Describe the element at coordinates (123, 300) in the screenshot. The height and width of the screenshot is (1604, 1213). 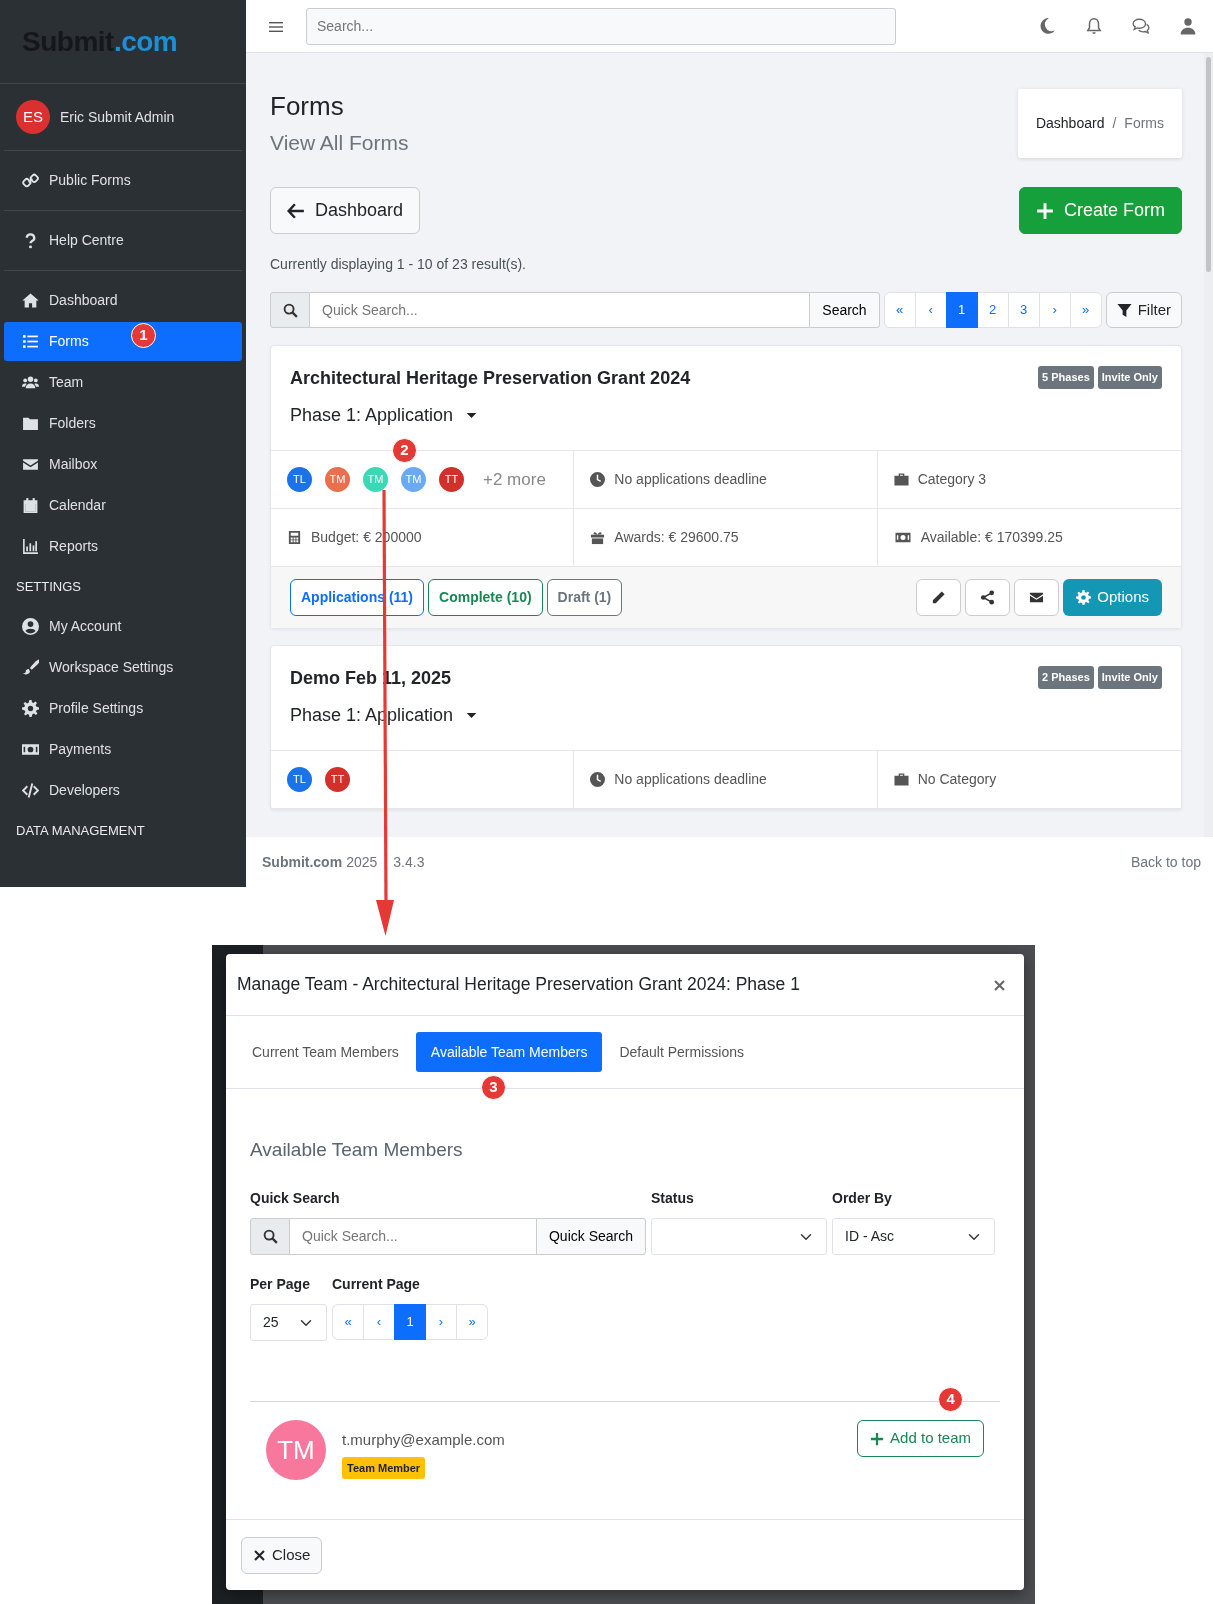
I see `sidebar-item: Dashboard` at that location.